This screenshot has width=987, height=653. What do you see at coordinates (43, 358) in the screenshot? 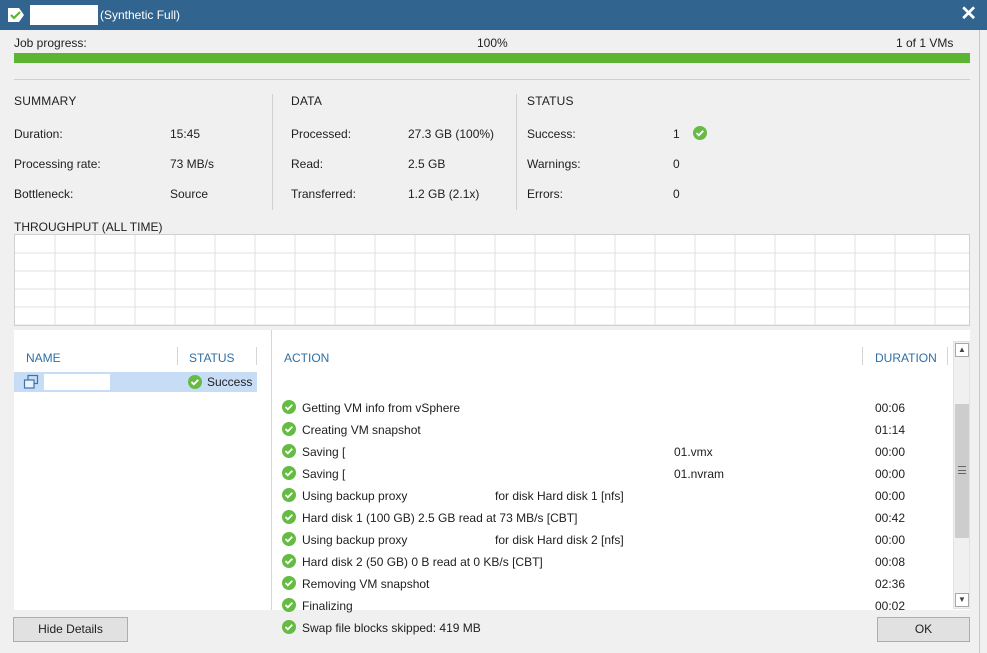
I see `name-column-header: NAME` at bounding box center [43, 358].